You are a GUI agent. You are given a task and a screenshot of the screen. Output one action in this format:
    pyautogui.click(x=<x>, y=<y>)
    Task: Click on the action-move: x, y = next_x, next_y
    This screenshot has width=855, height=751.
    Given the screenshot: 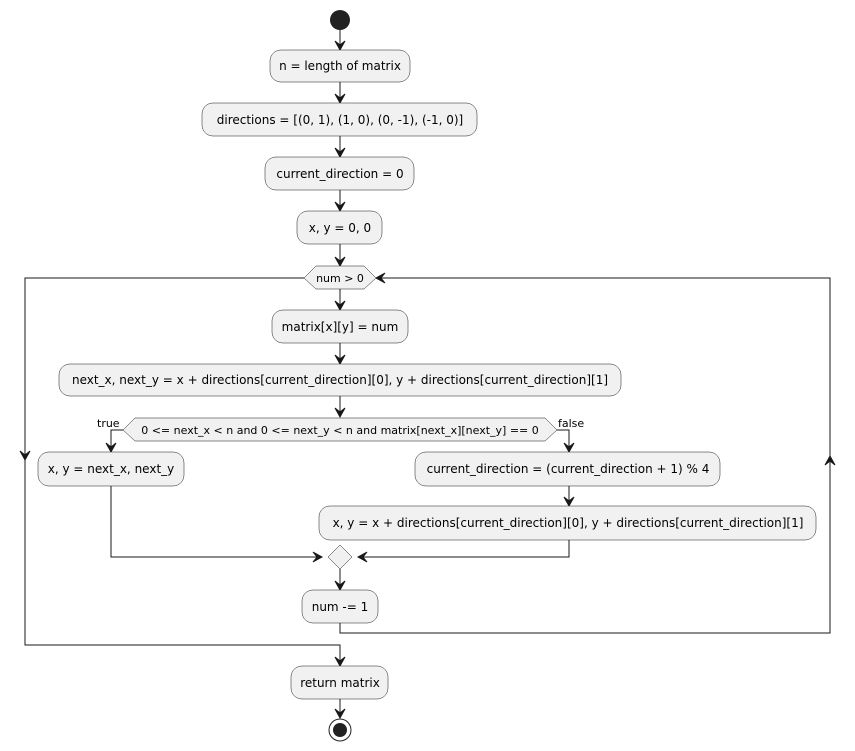 What is the action you would take?
    pyautogui.click(x=111, y=469)
    